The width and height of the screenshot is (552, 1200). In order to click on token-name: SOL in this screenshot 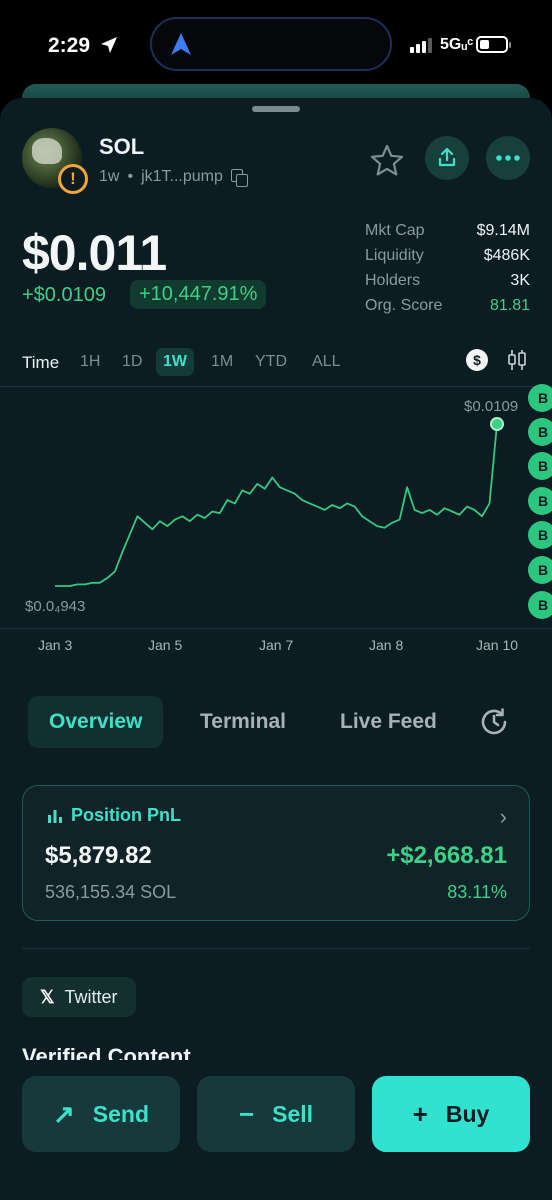, I will do `click(122, 146)`.